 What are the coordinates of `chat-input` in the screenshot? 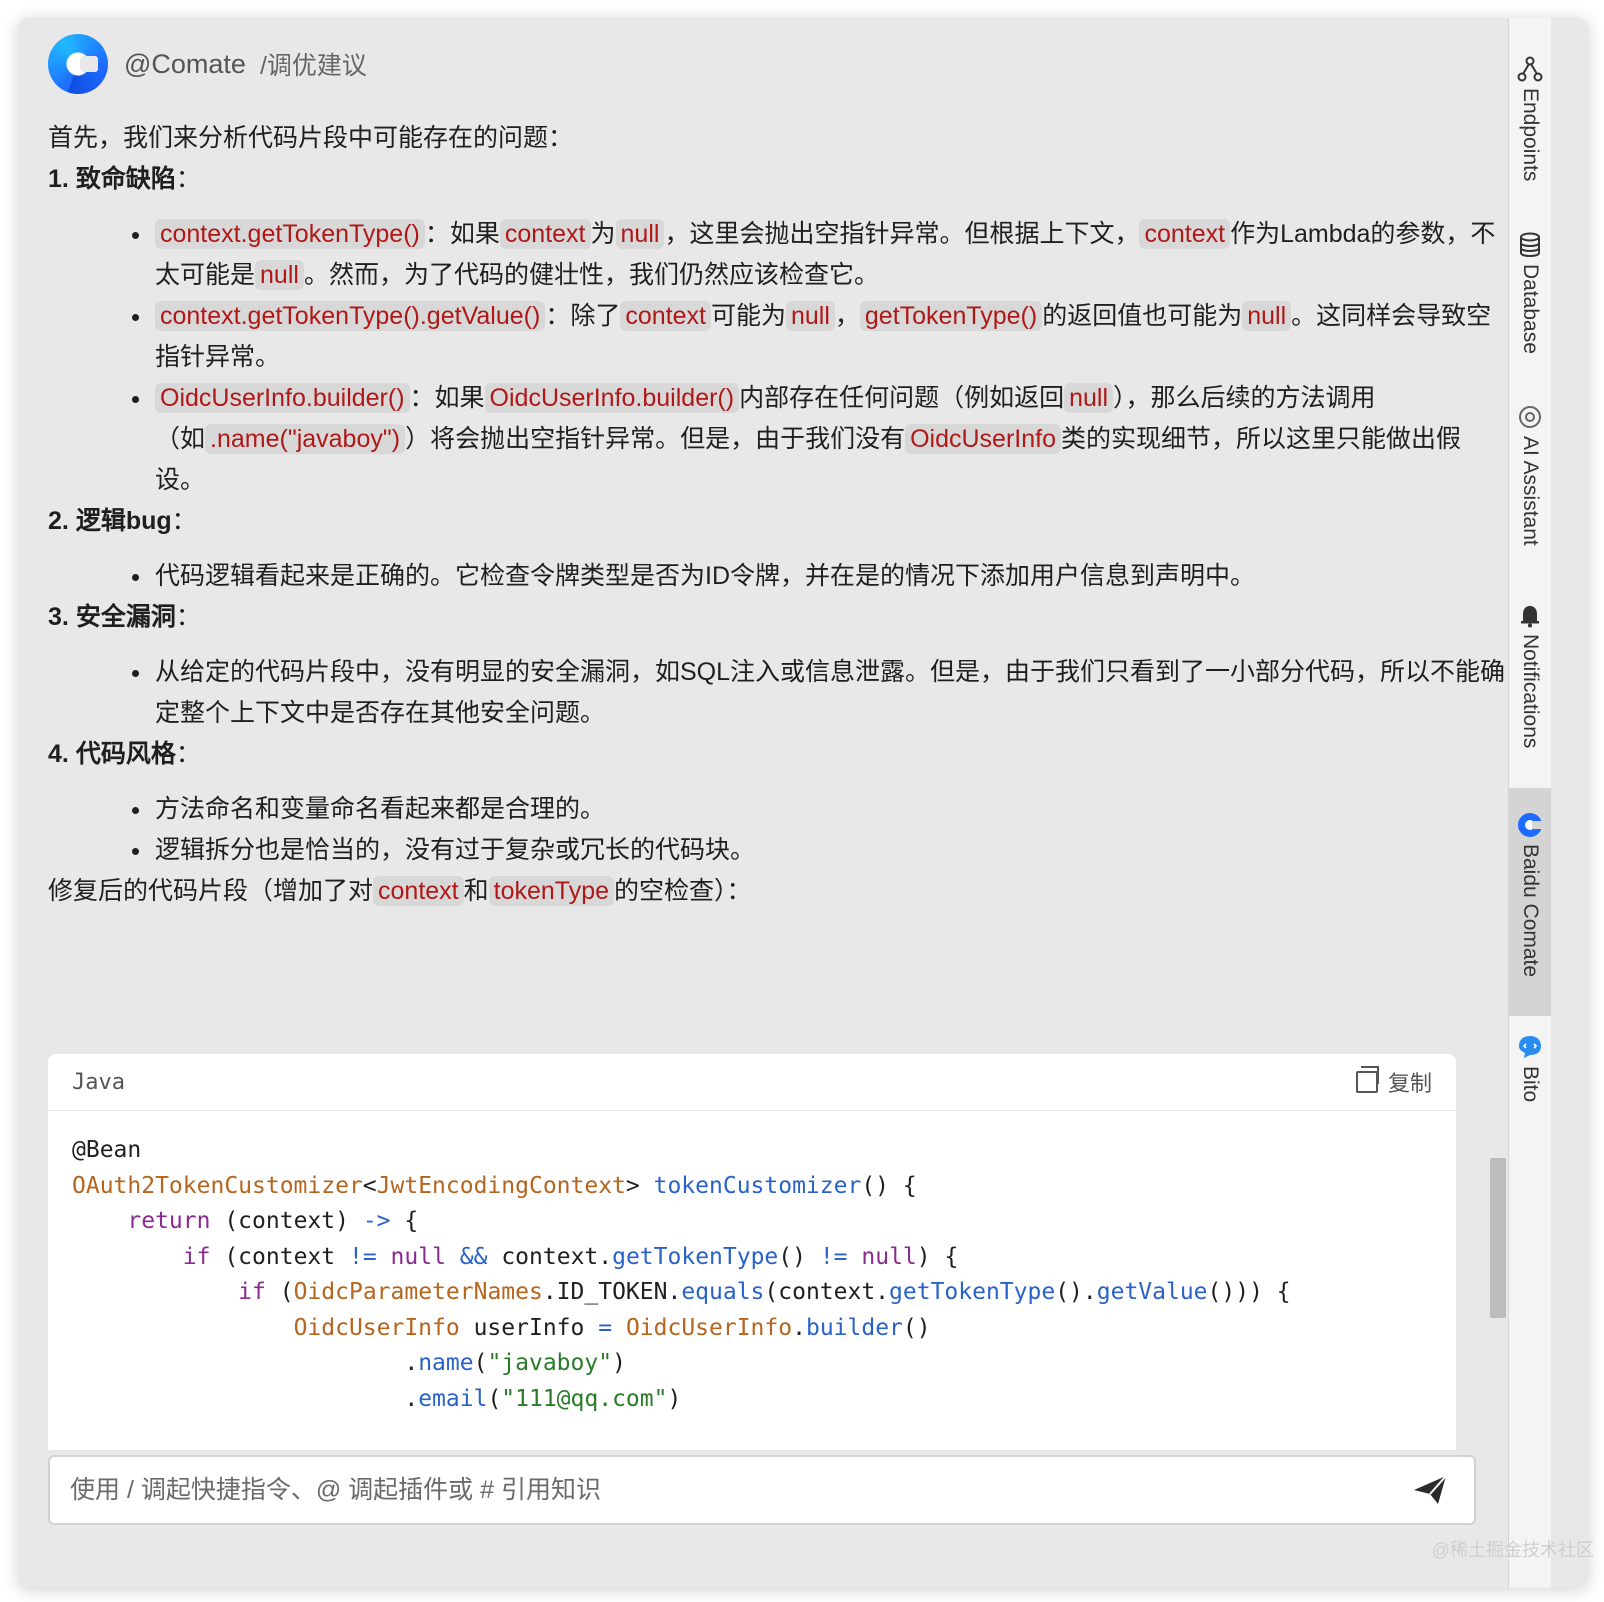 It's located at (730, 1490).